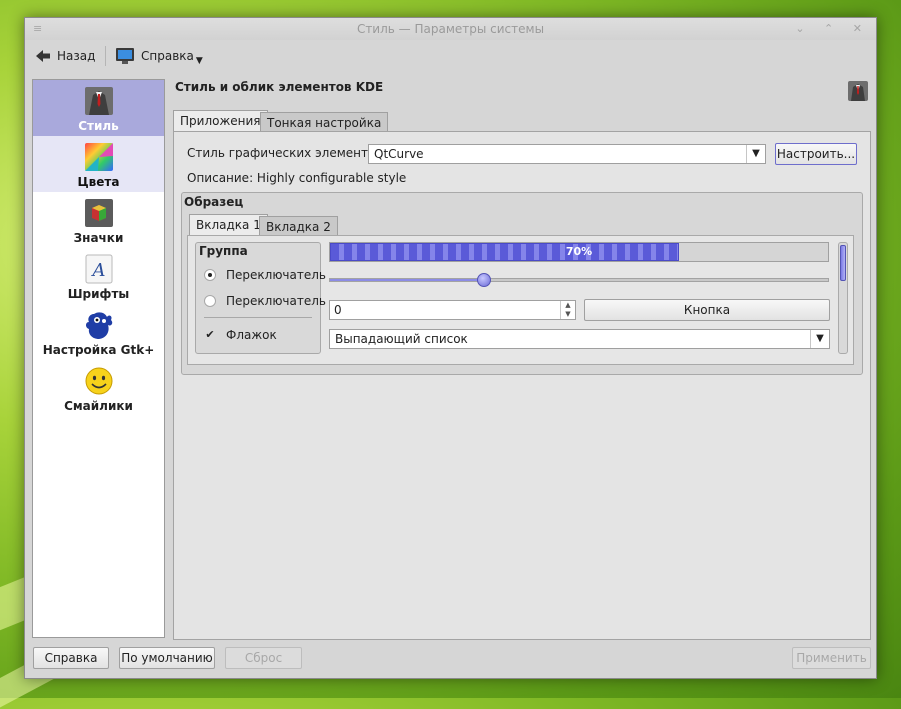 The height and width of the screenshot is (709, 901). What do you see at coordinates (831, 658) in the screenshot?
I see `apply-button: Применить` at bounding box center [831, 658].